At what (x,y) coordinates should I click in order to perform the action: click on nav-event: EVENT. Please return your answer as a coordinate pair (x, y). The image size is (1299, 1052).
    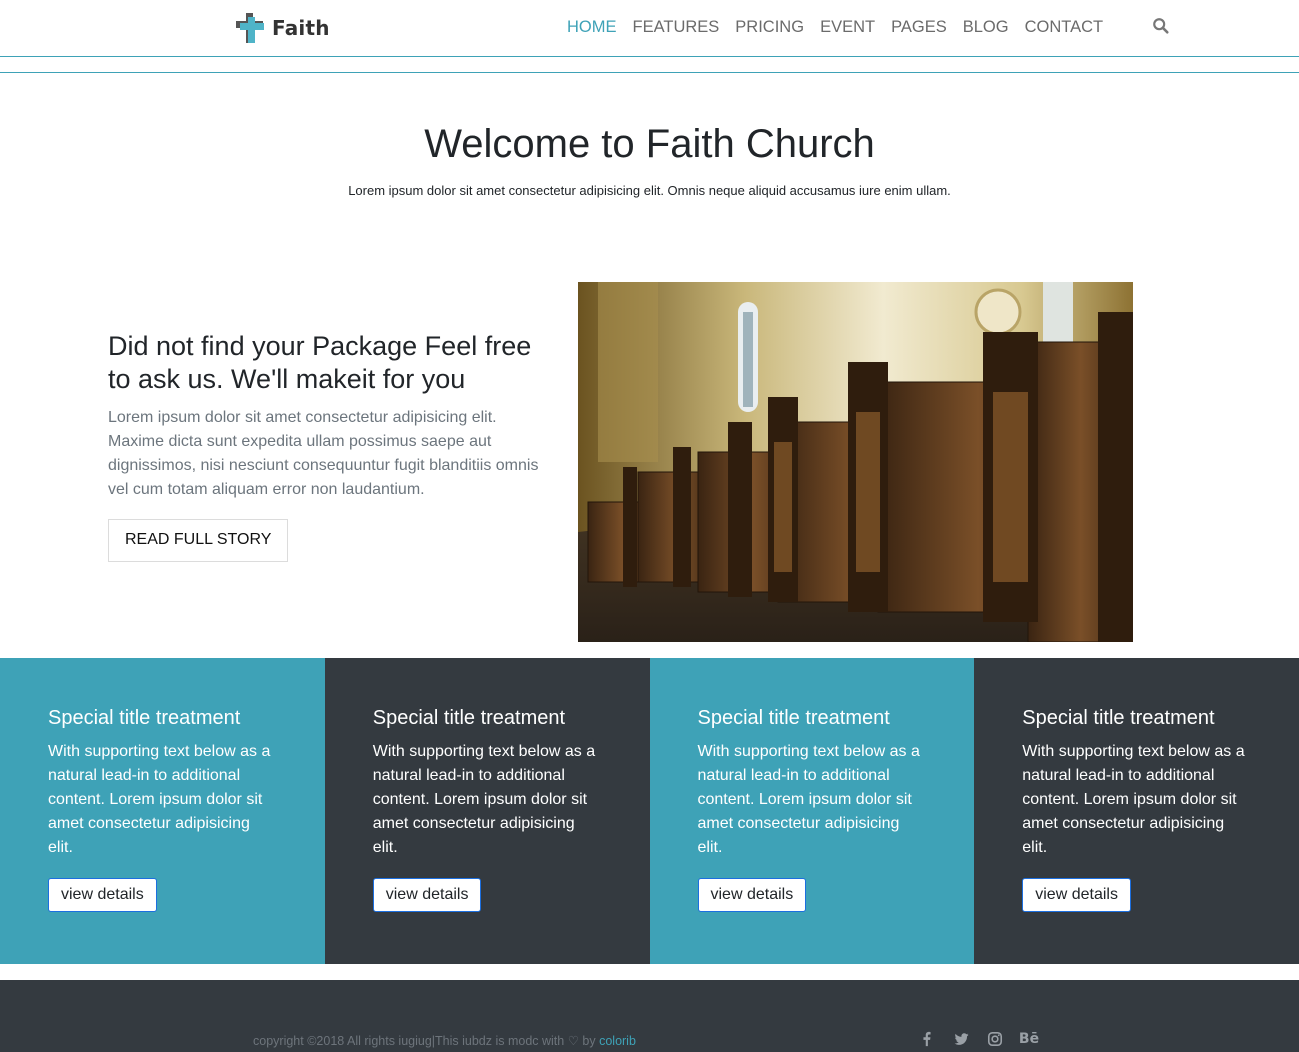
    Looking at the image, I should click on (847, 27).